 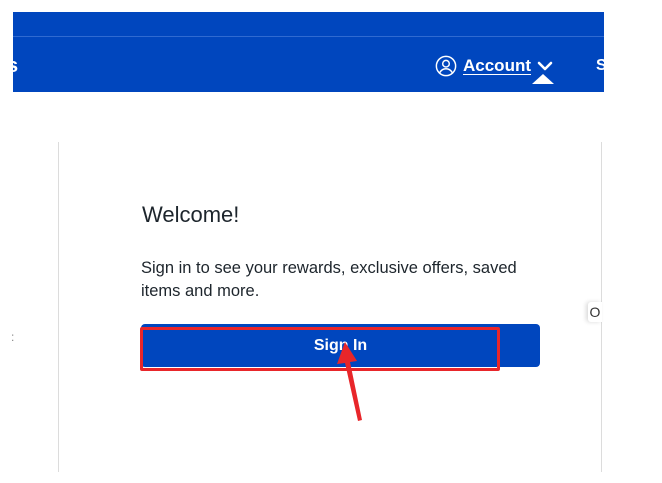 I want to click on dropdown-caret, so click(x=543, y=79).